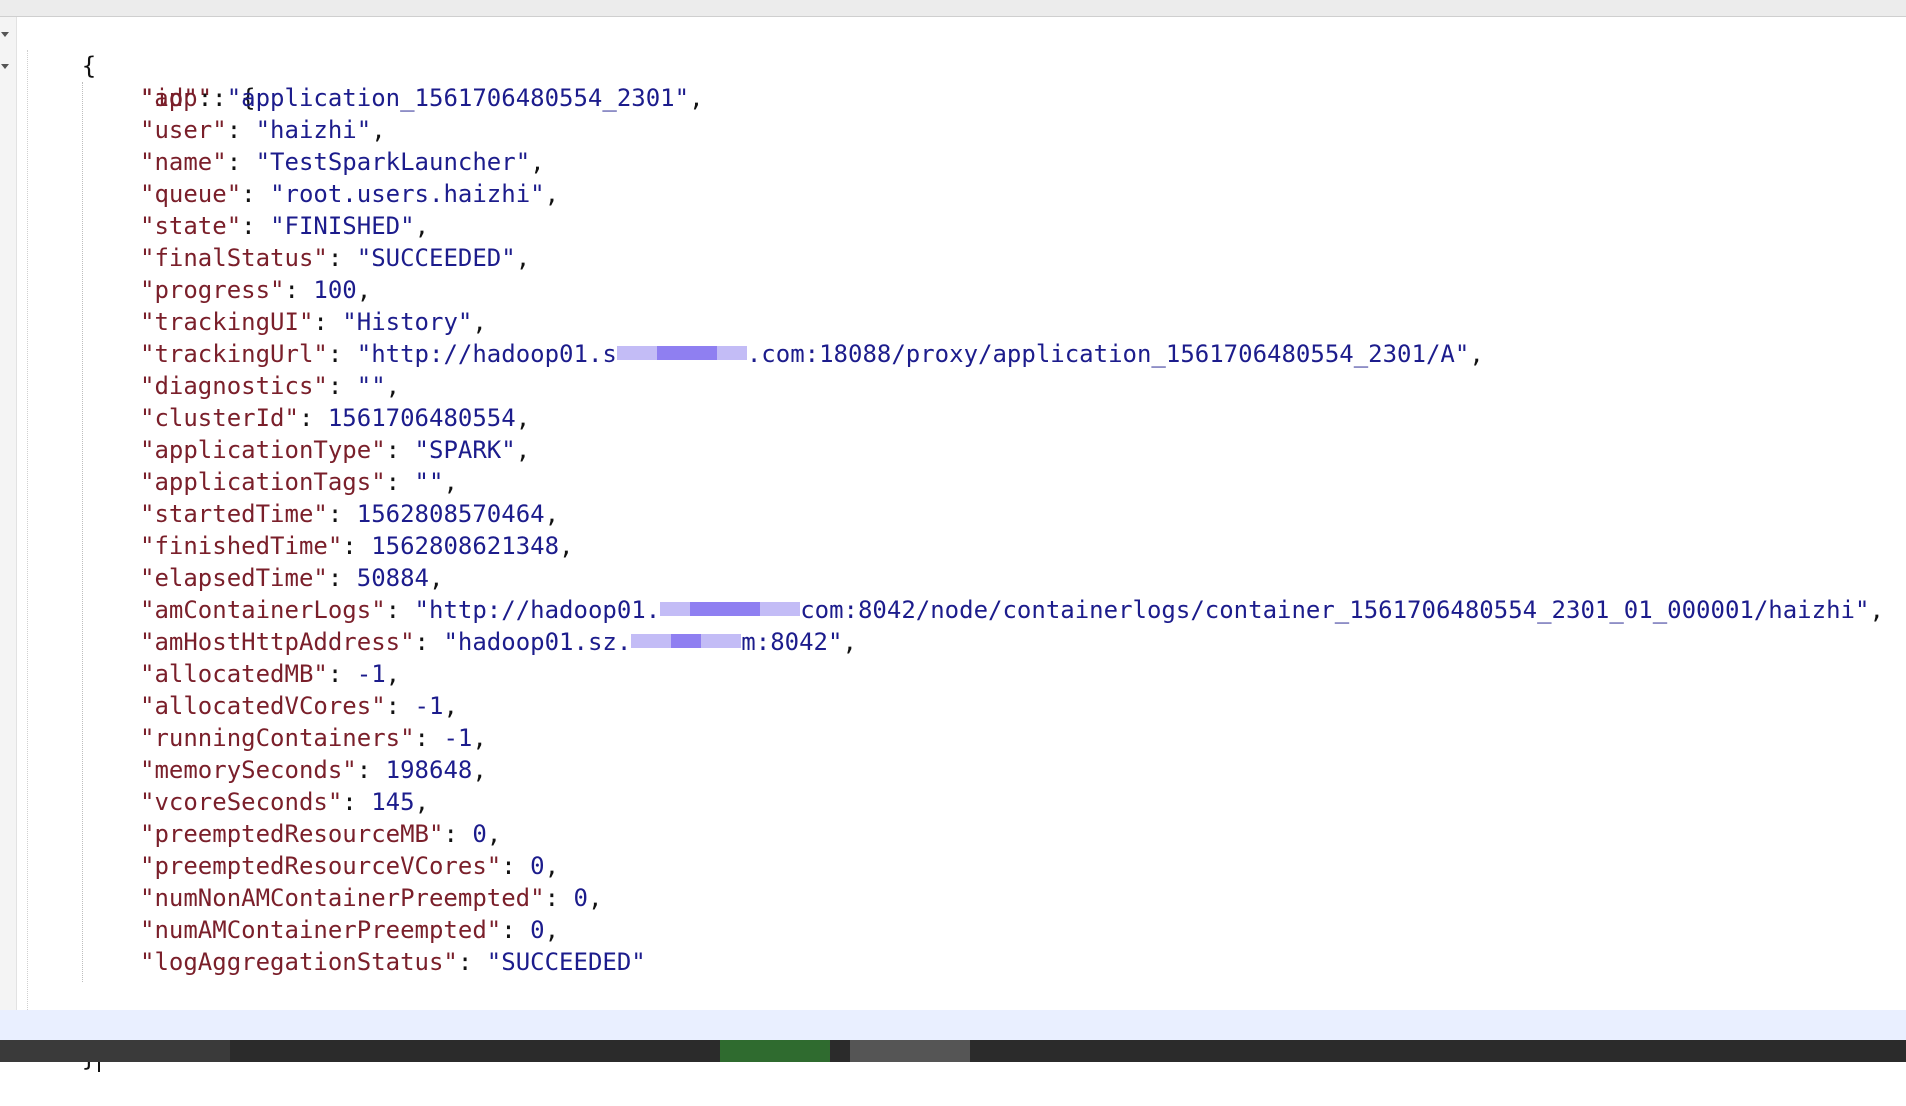  Describe the element at coordinates (407, 322) in the screenshot. I see `json-value: "History"` at that location.